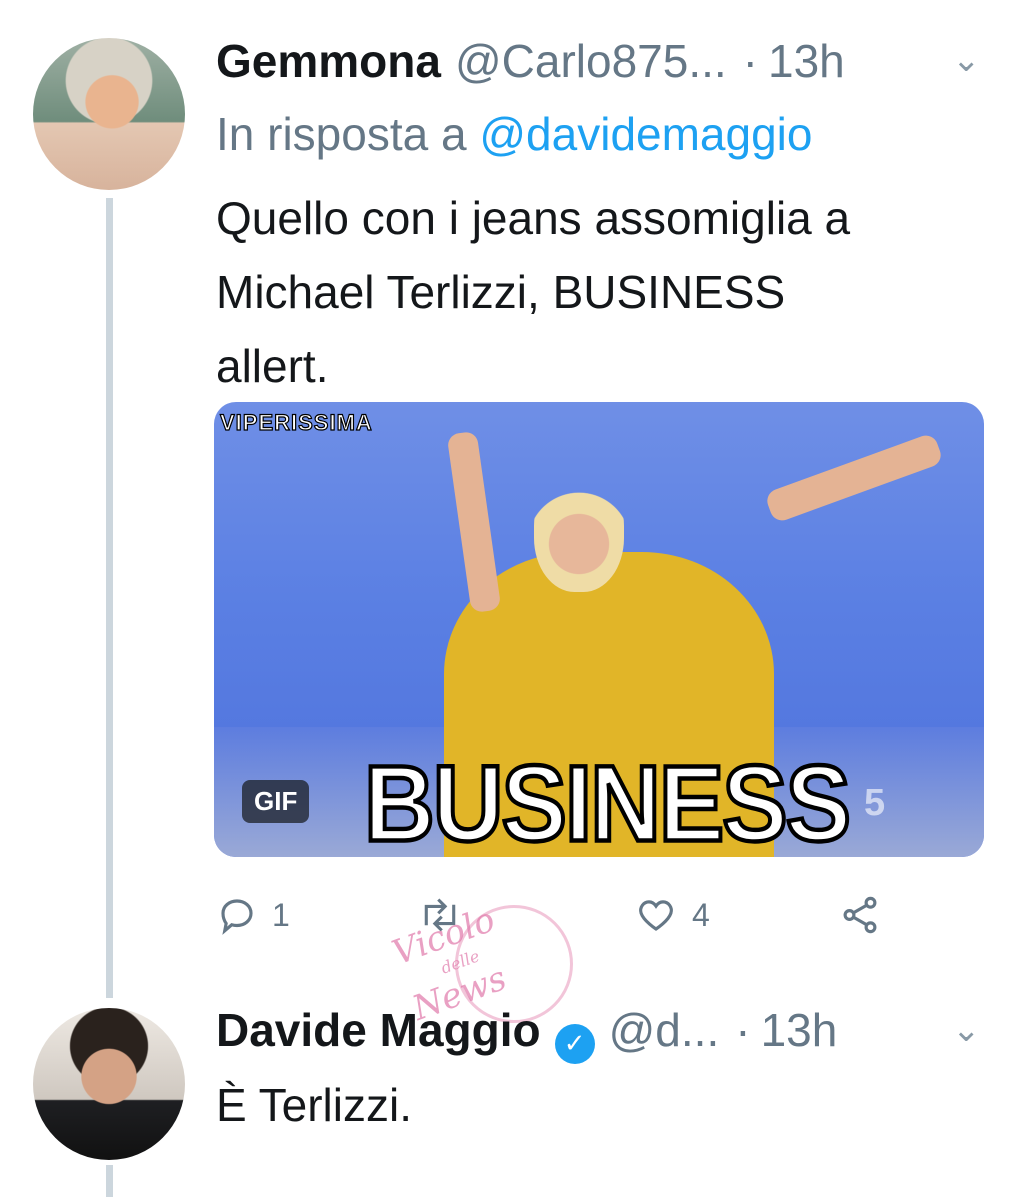  I want to click on media-caption: BUSINESS, so click(607, 798).